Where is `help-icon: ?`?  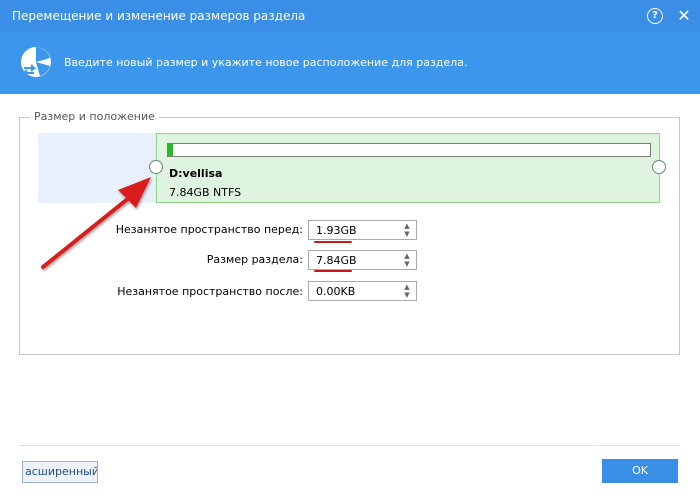
help-icon: ? is located at coordinates (655, 16).